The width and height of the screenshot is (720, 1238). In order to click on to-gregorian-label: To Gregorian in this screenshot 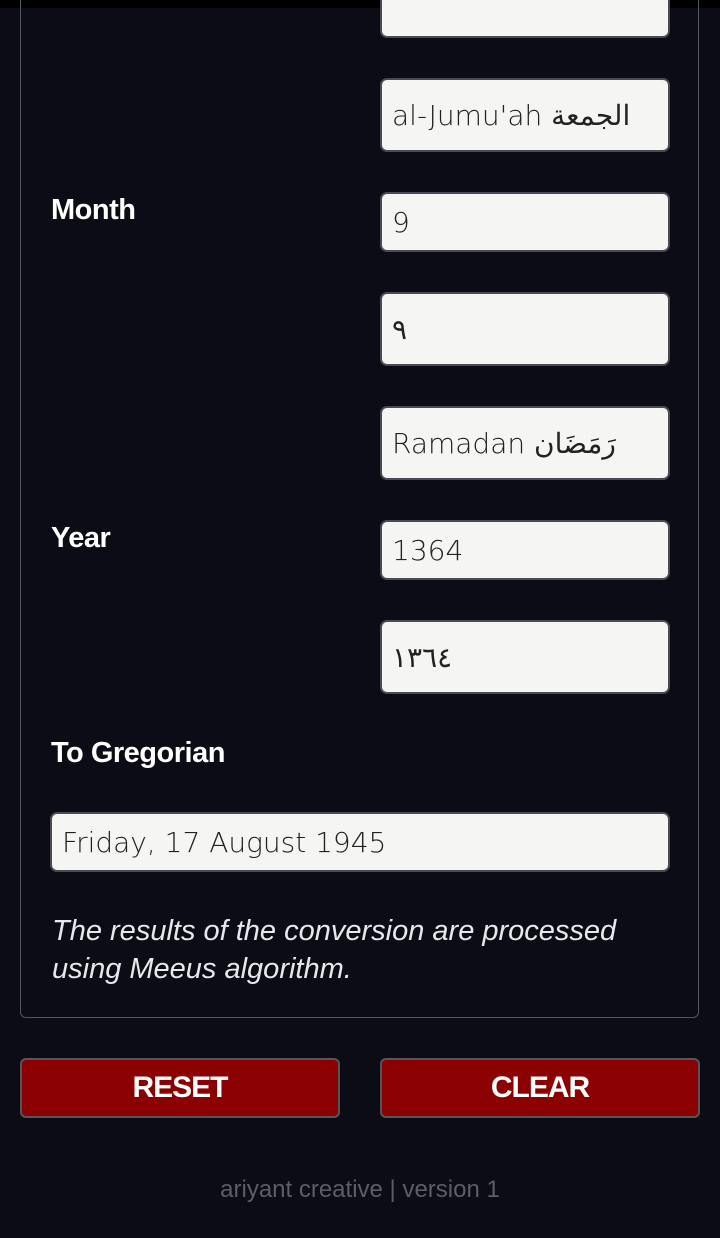, I will do `click(138, 753)`.